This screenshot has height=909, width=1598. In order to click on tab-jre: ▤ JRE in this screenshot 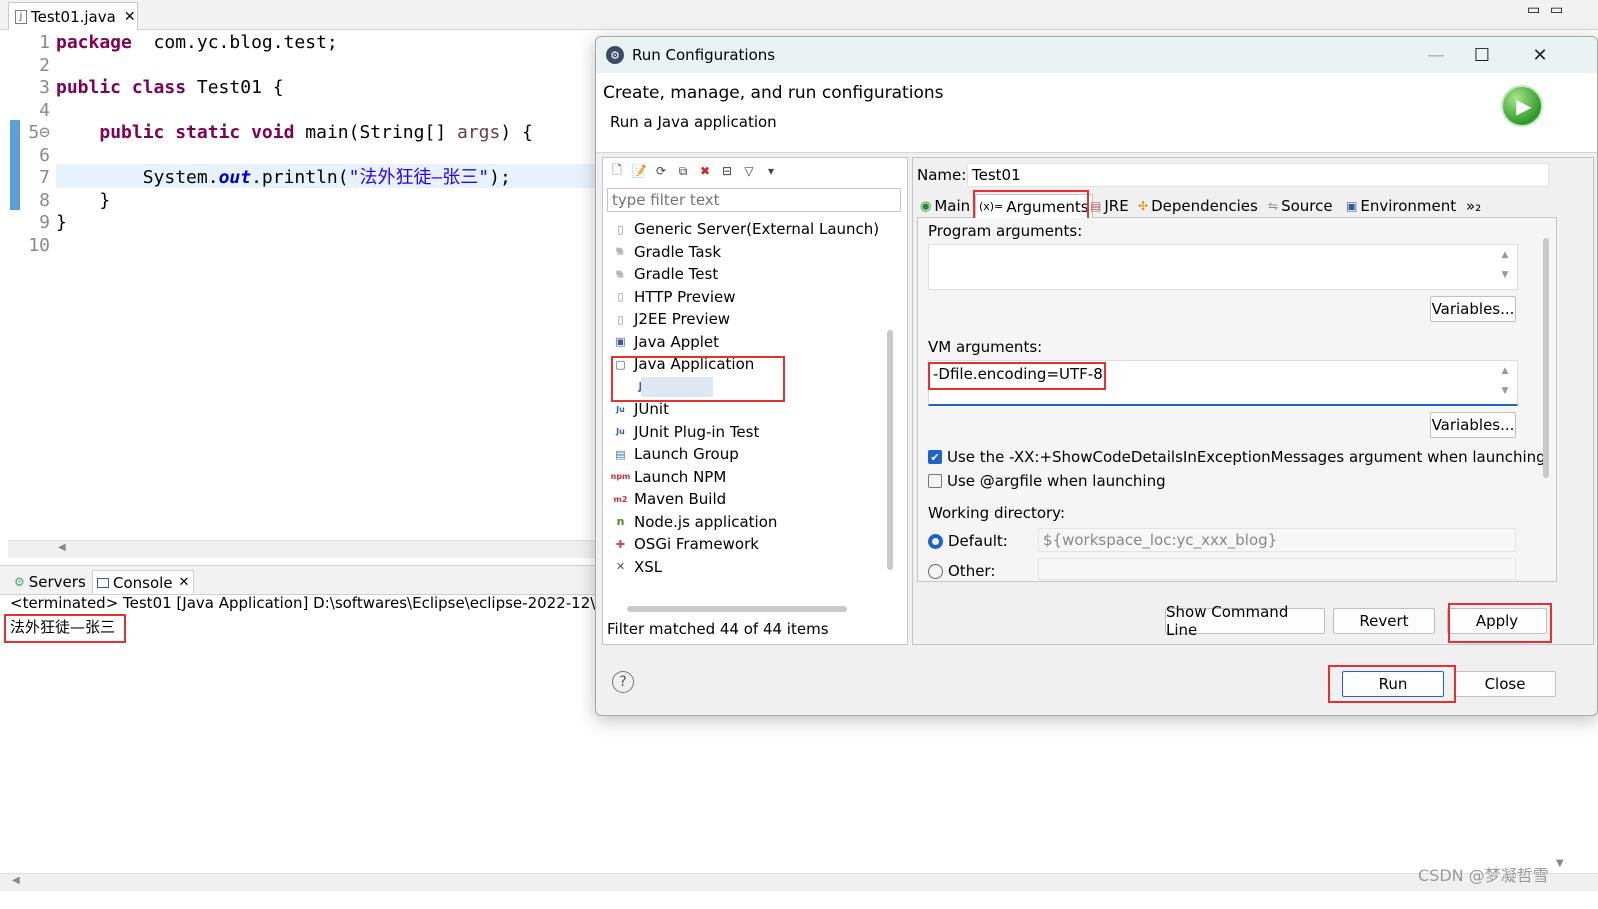, I will do `click(1109, 206)`.